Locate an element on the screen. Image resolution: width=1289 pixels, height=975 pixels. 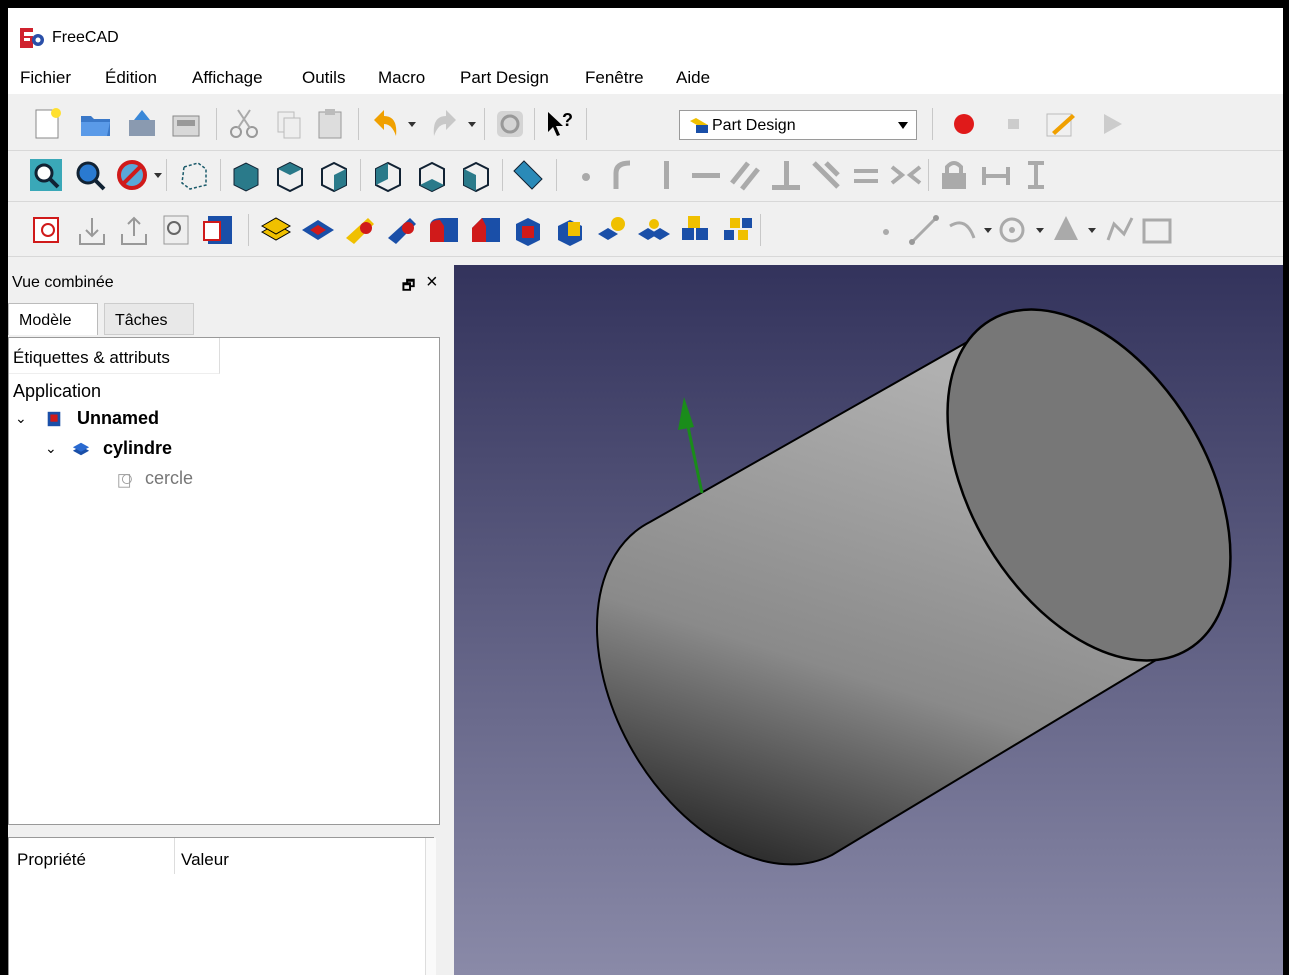
arc-icon is located at coordinates (962, 230).